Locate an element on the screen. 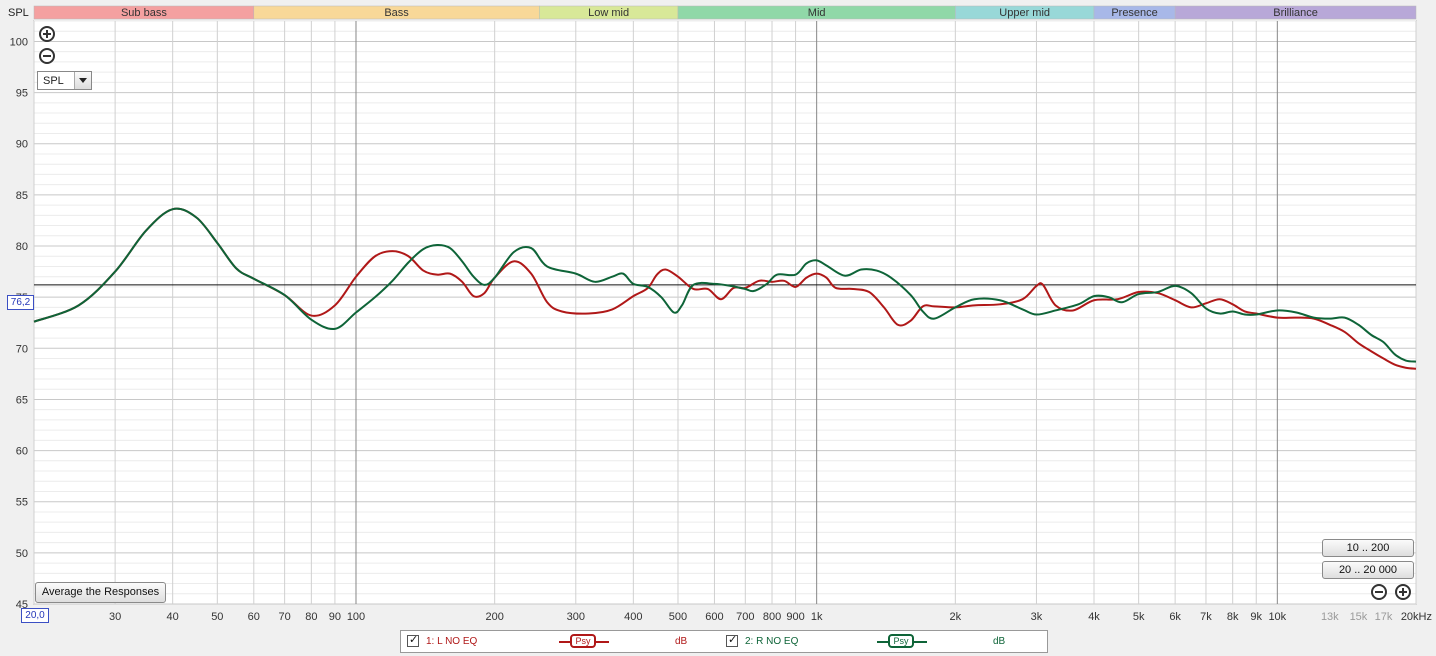 This screenshot has height=656, width=1436. x-tick-label: 400 is located at coordinates (633, 617).